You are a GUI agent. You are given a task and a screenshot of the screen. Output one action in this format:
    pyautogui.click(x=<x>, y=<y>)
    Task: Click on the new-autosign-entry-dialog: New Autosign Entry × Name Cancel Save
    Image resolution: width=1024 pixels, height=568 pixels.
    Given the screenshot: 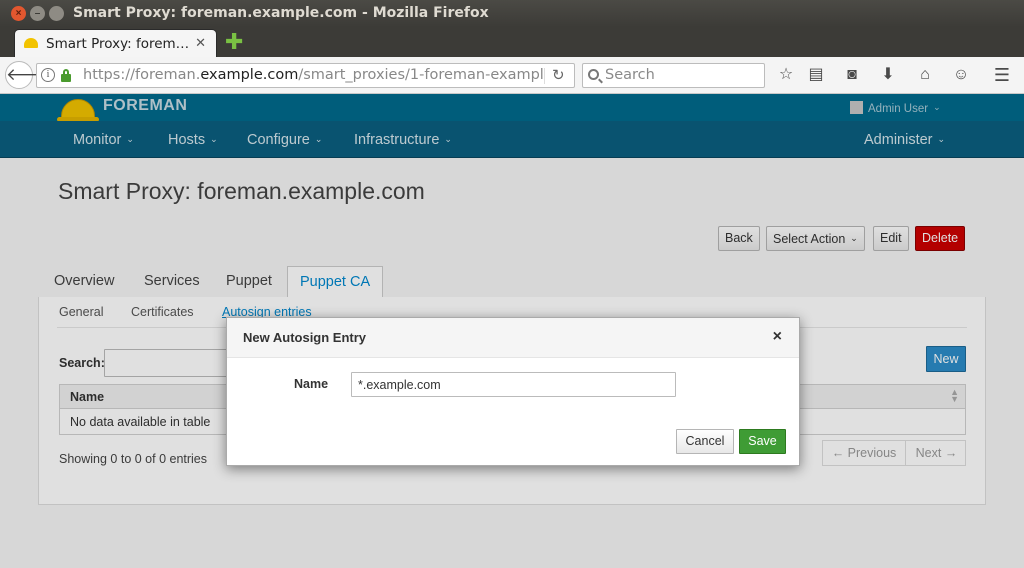 What is the action you would take?
    pyautogui.click(x=513, y=391)
    